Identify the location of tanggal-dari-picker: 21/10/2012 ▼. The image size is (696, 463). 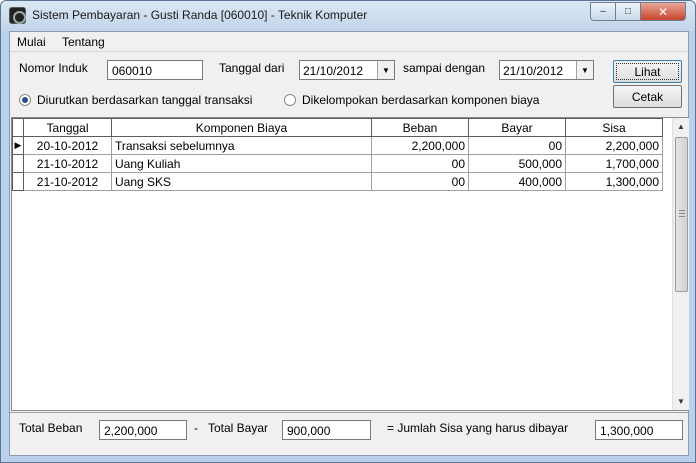
(347, 70).